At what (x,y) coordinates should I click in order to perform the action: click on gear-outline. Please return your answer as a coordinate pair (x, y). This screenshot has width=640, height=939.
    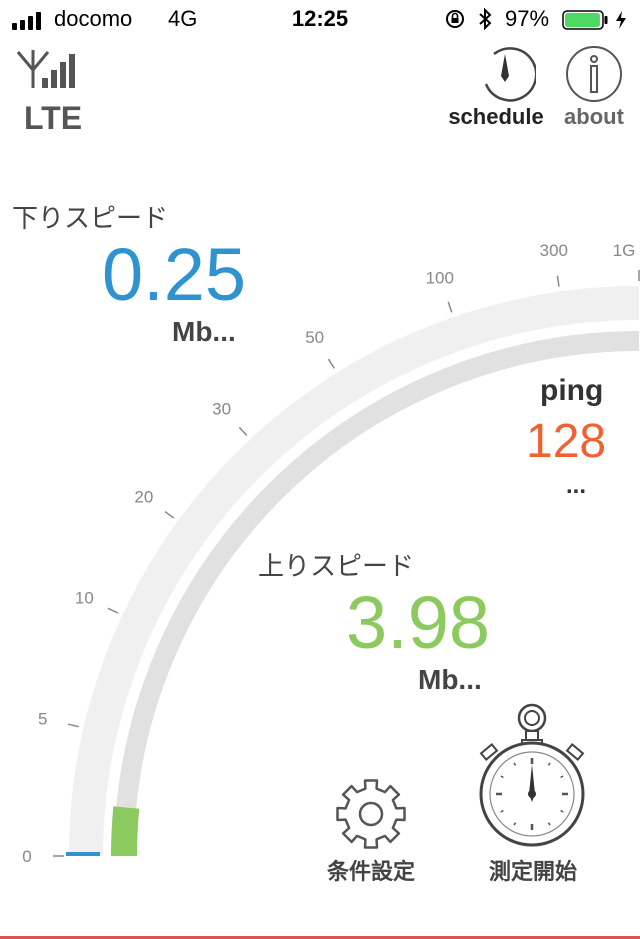
    Looking at the image, I should click on (371, 814).